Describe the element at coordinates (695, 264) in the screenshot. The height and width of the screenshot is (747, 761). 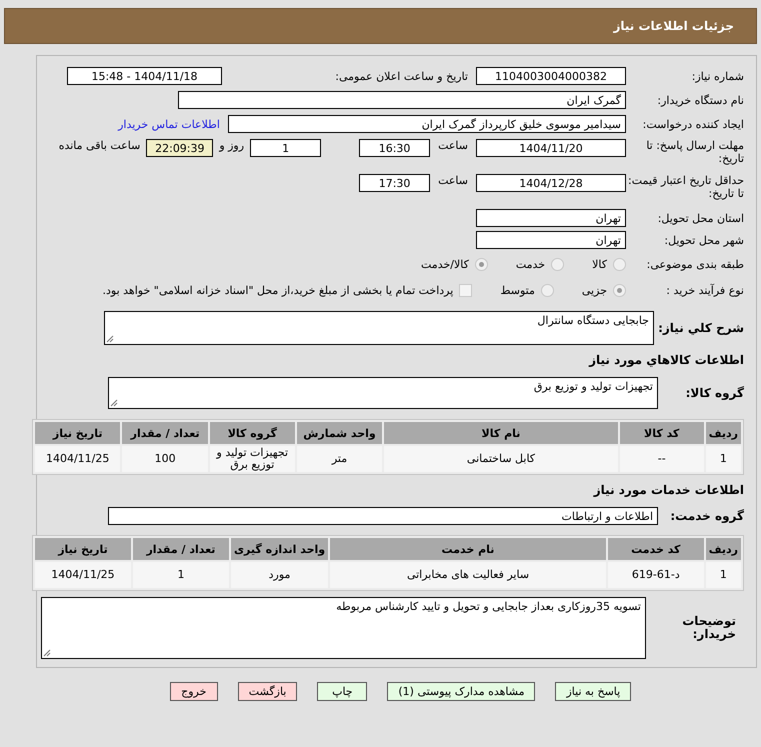
I see `field-label: طبقه بندی موضوعی:` at that location.